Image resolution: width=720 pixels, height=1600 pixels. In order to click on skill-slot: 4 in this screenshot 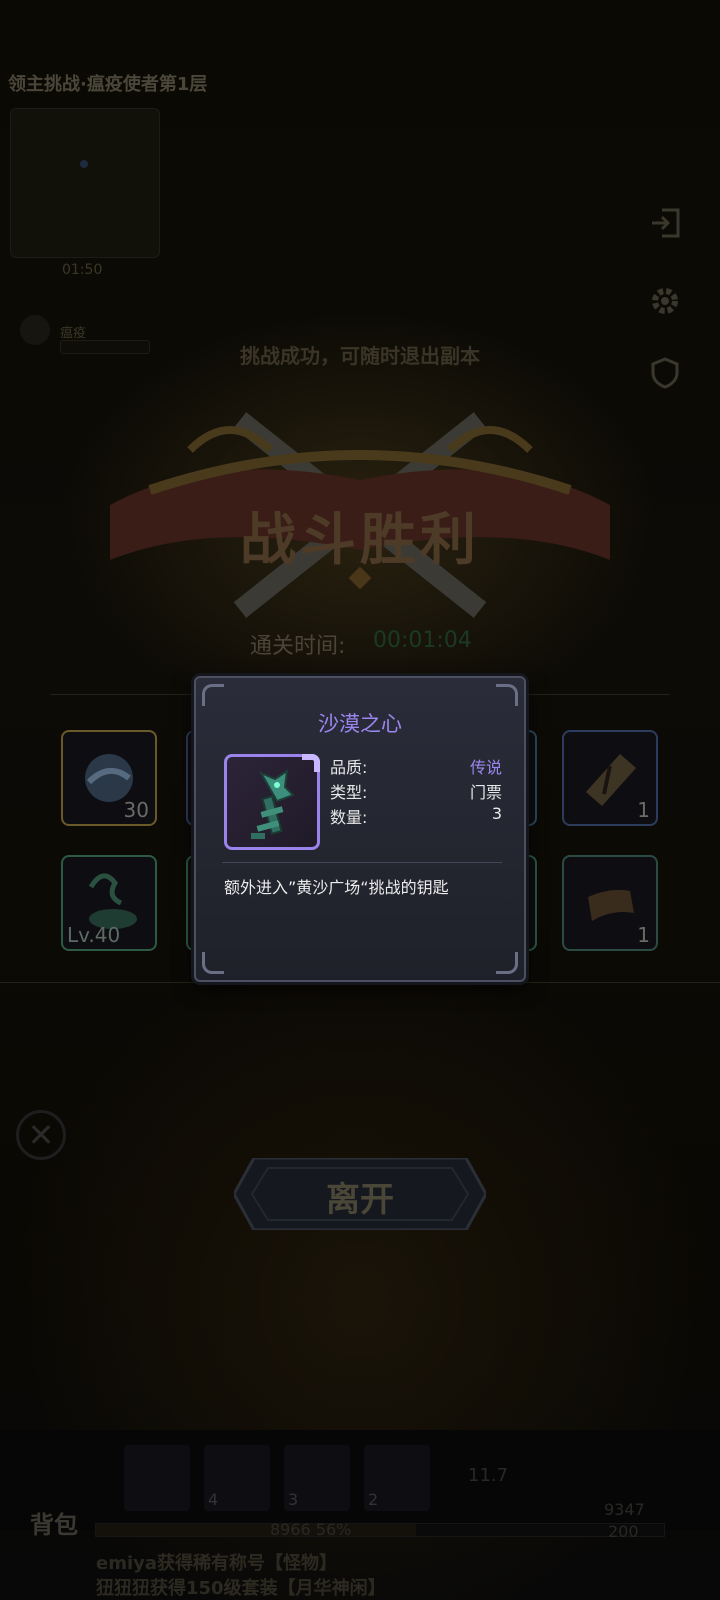, I will do `click(237, 1478)`.